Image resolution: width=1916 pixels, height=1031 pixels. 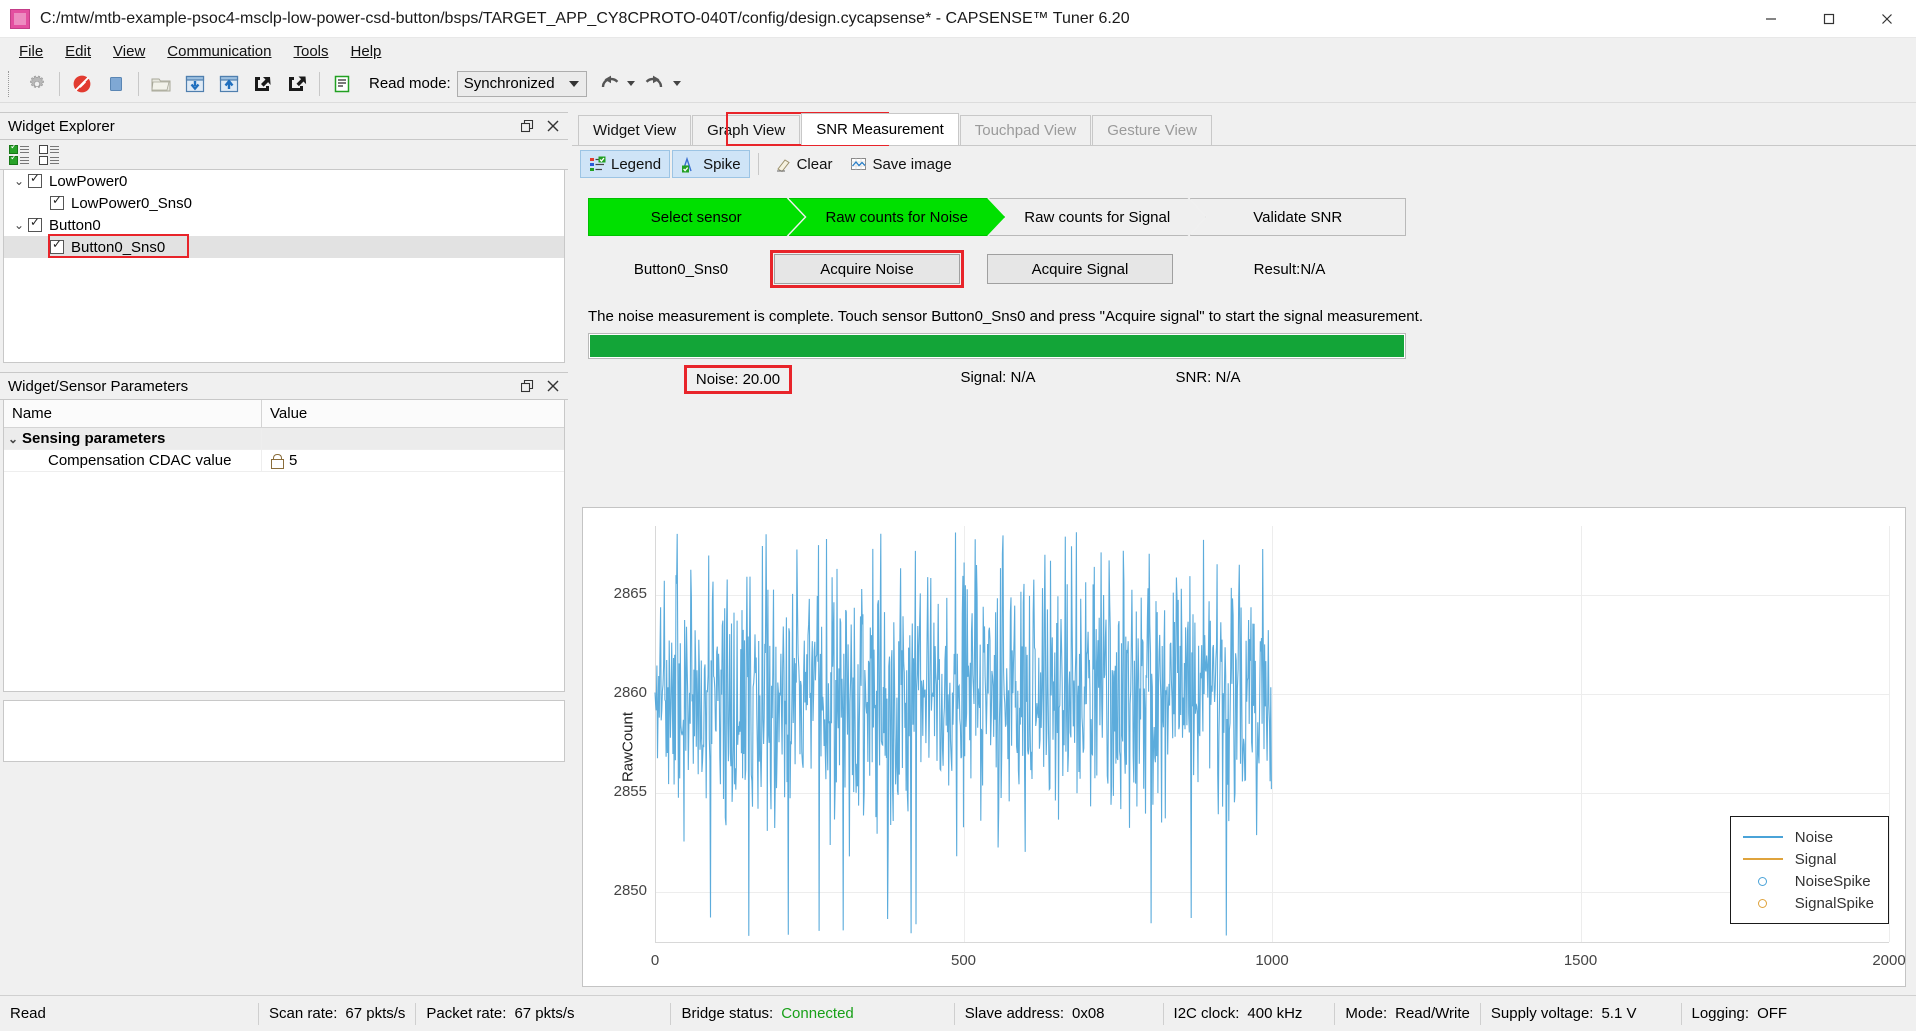 I want to click on column-header-value: Value, so click(x=413, y=413).